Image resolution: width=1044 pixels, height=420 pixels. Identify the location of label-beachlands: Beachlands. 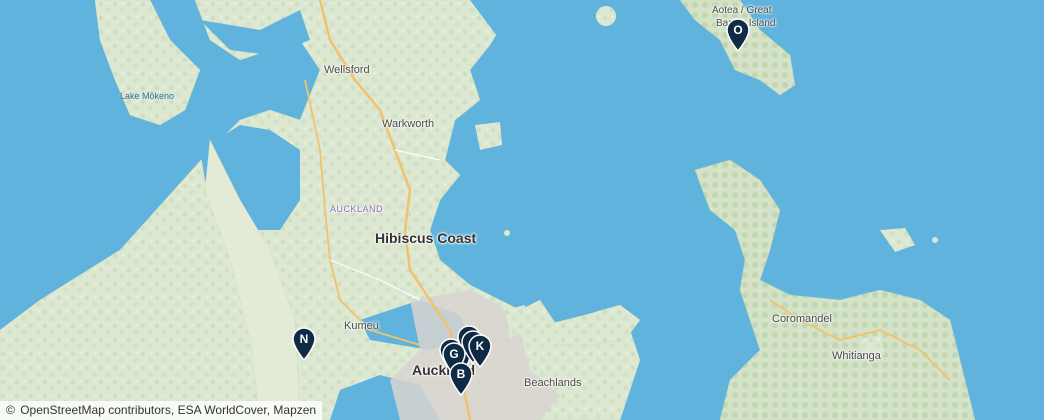
(553, 383).